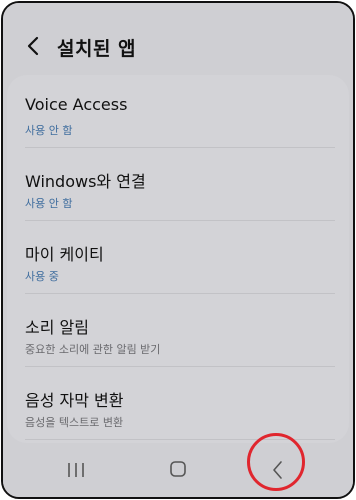 The height and width of the screenshot is (500, 356). What do you see at coordinates (276, 462) in the screenshot?
I see `back-button-highlight-circle` at bounding box center [276, 462].